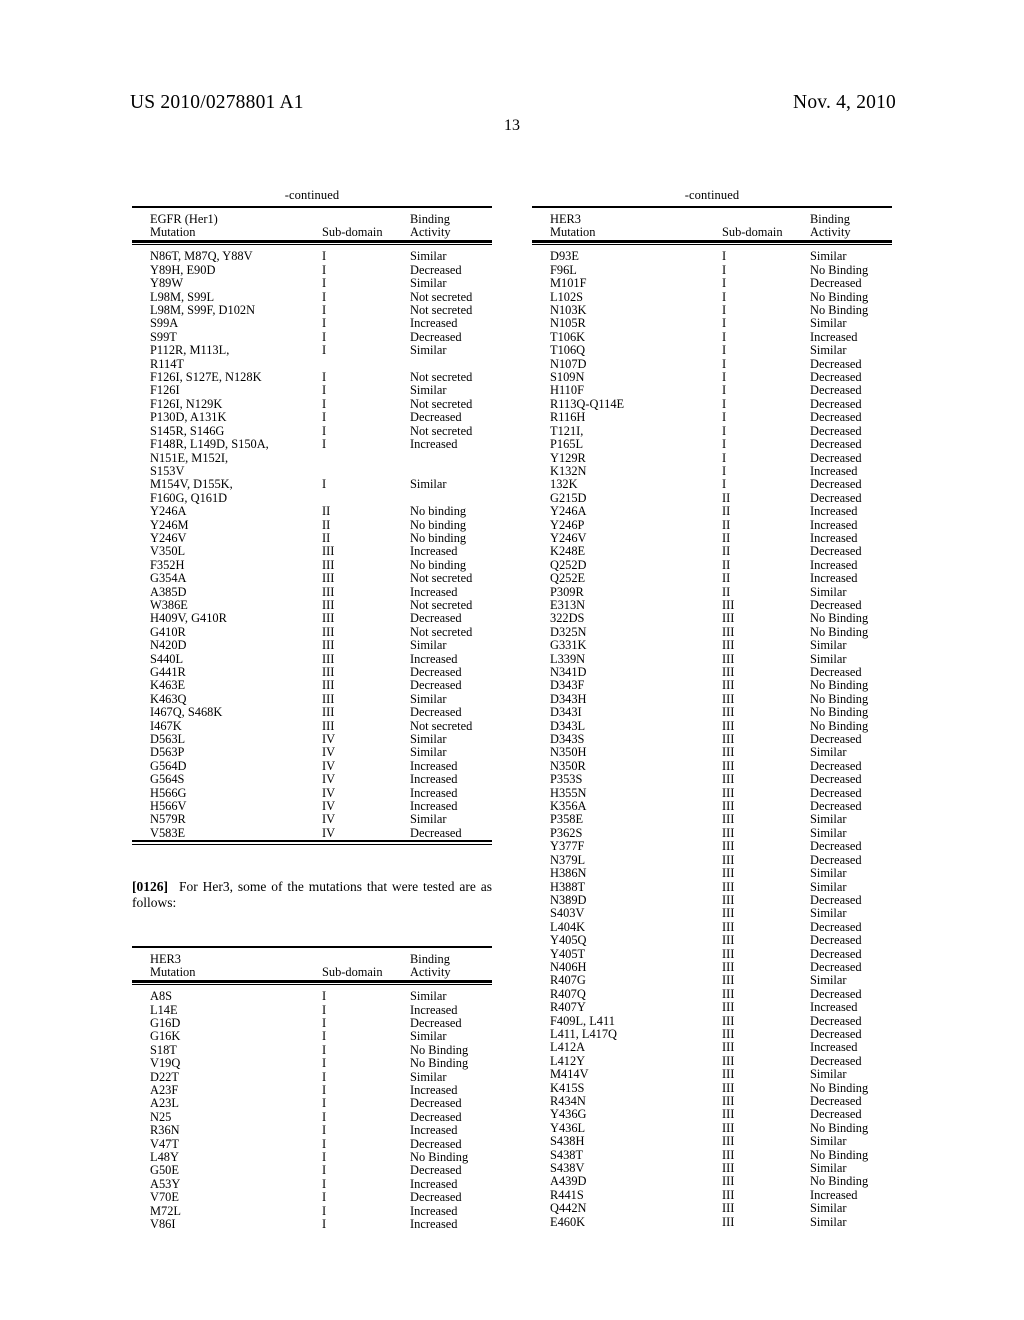  I want to click on cell-mutation: D563P, so click(167, 752).